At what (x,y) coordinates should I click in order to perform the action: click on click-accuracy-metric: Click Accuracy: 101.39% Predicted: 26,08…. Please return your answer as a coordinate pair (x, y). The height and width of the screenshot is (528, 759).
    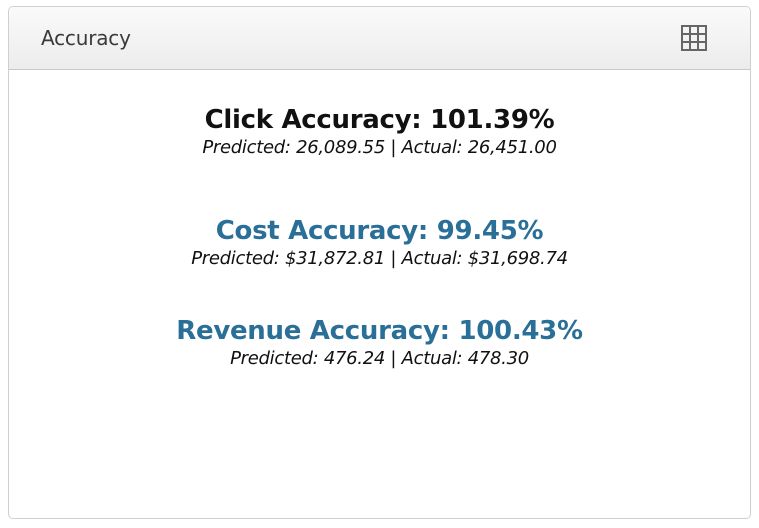
    Looking at the image, I should click on (379, 132).